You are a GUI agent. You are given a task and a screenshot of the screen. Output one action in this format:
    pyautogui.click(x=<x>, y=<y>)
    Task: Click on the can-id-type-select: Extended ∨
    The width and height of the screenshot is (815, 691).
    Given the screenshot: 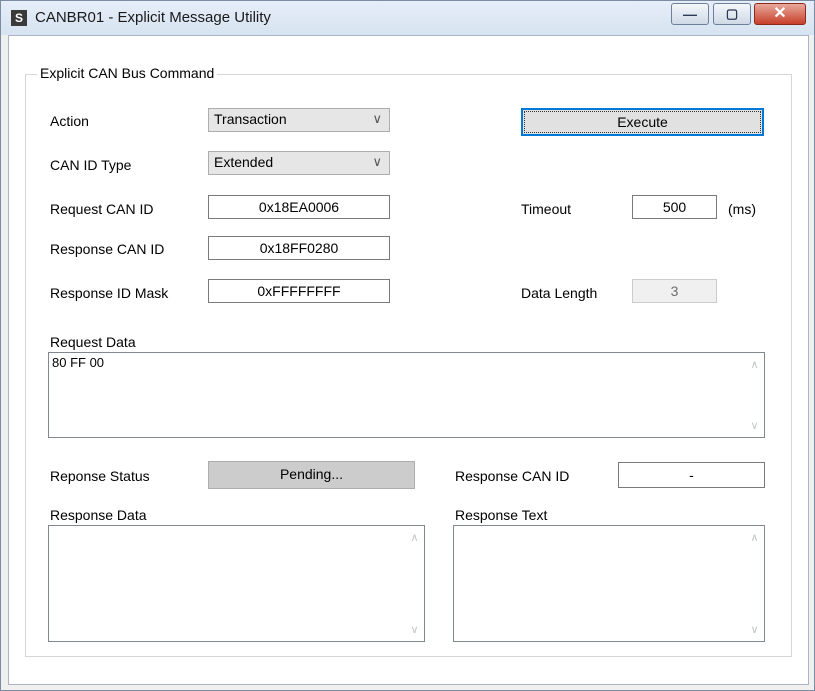 What is the action you would take?
    pyautogui.click(x=299, y=163)
    